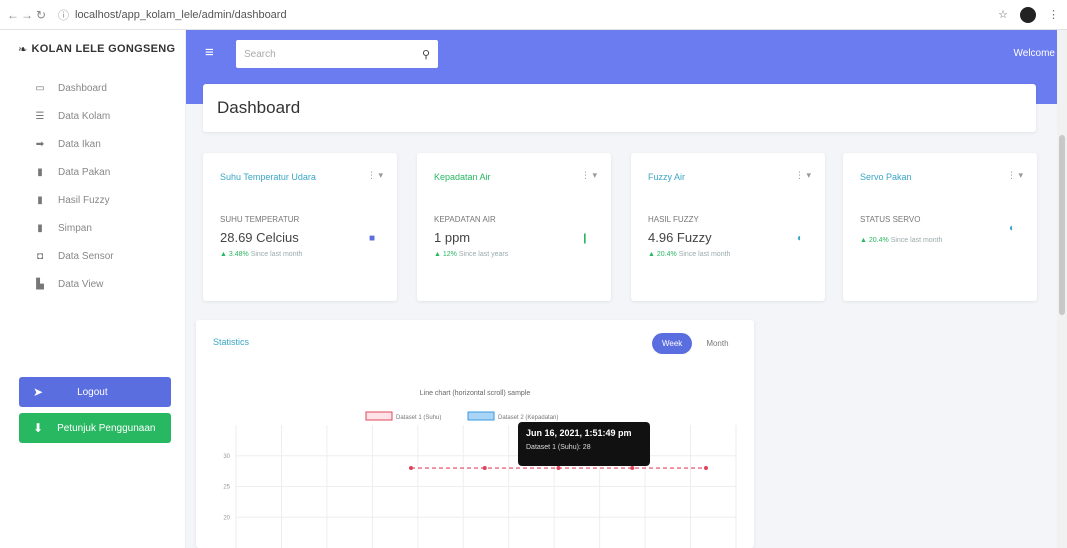 The width and height of the screenshot is (1067, 548). Describe the element at coordinates (799, 238) in the screenshot. I see `fuzzy-icon: ◐` at that location.